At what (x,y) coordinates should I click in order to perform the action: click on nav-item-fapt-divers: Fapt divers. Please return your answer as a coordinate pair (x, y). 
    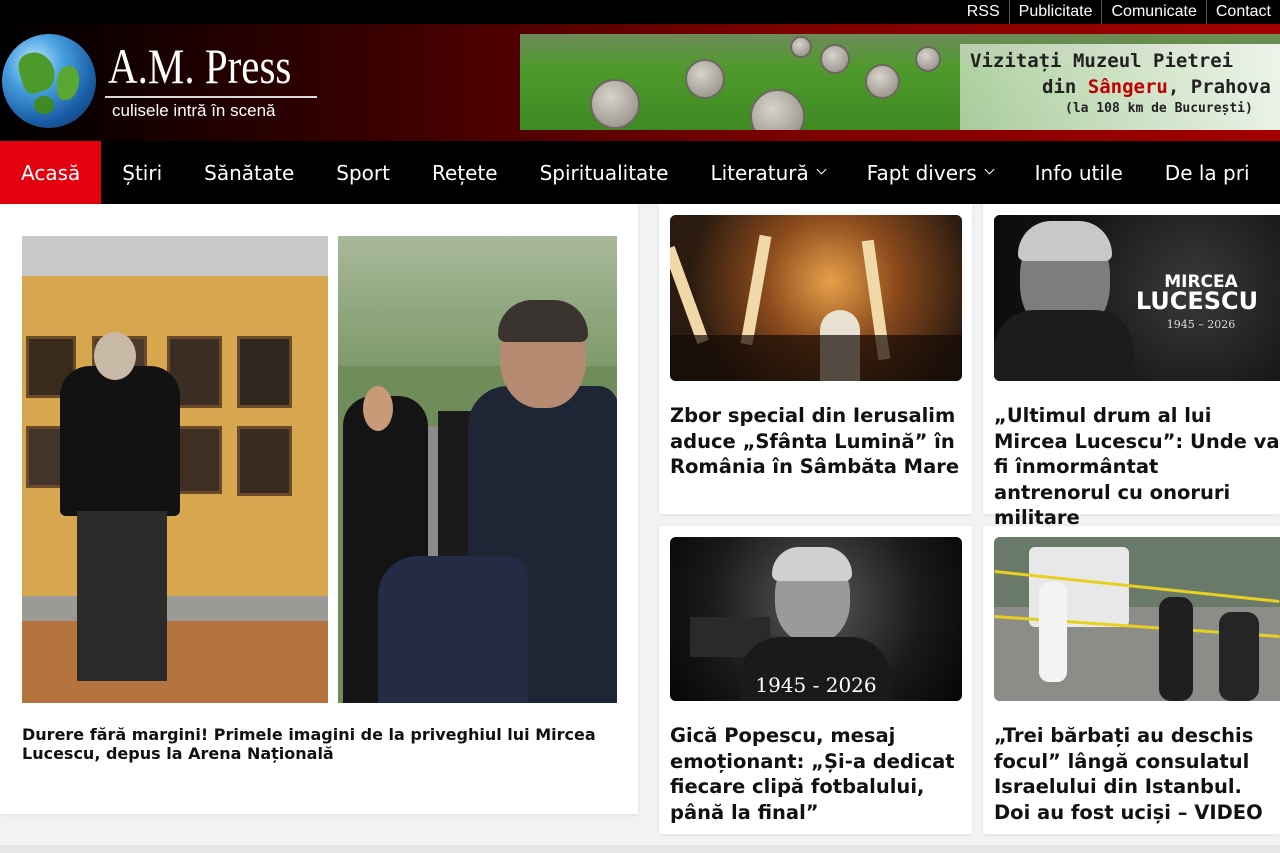
    Looking at the image, I should click on (930, 172).